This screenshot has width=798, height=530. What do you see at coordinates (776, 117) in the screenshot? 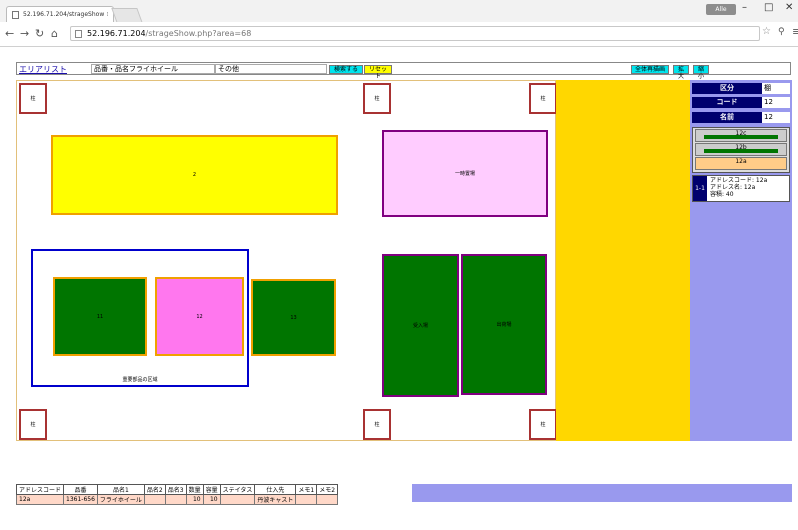
I see `name-value: 12` at bounding box center [776, 117].